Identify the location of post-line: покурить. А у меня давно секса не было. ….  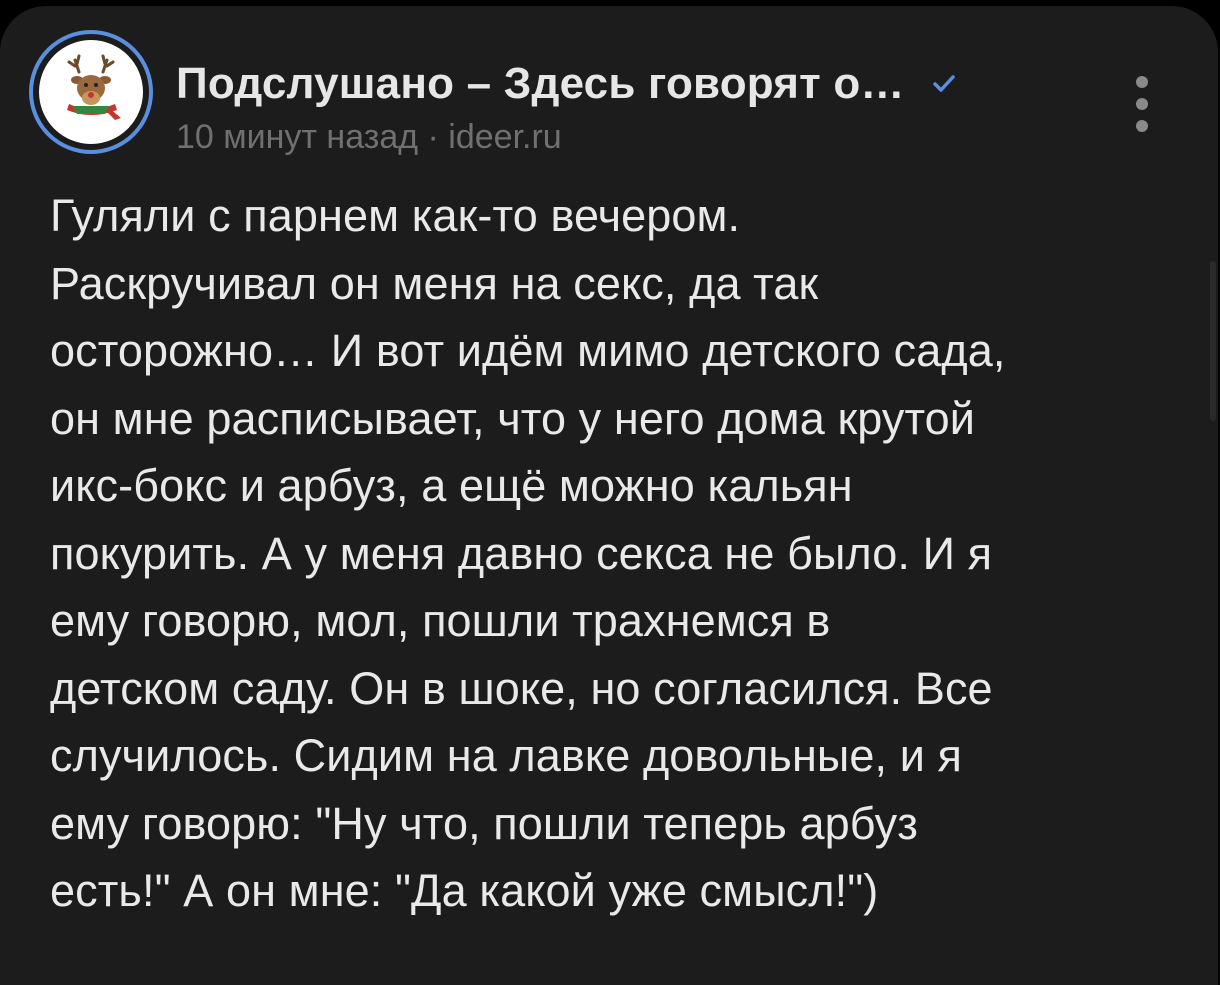
(521, 553).